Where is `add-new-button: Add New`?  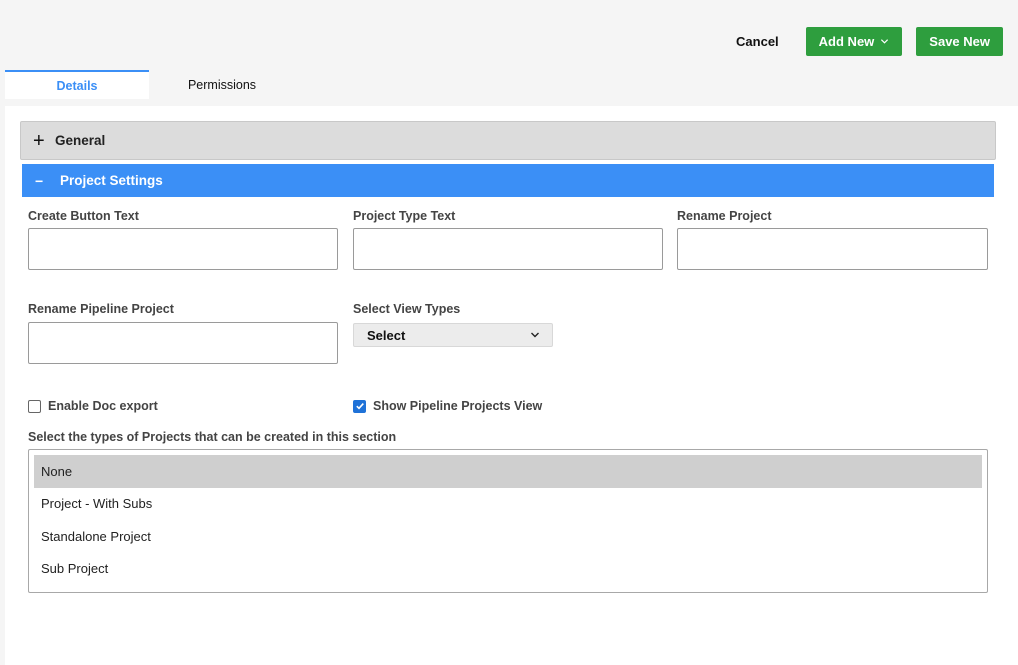
add-new-button: Add New is located at coordinates (854, 41).